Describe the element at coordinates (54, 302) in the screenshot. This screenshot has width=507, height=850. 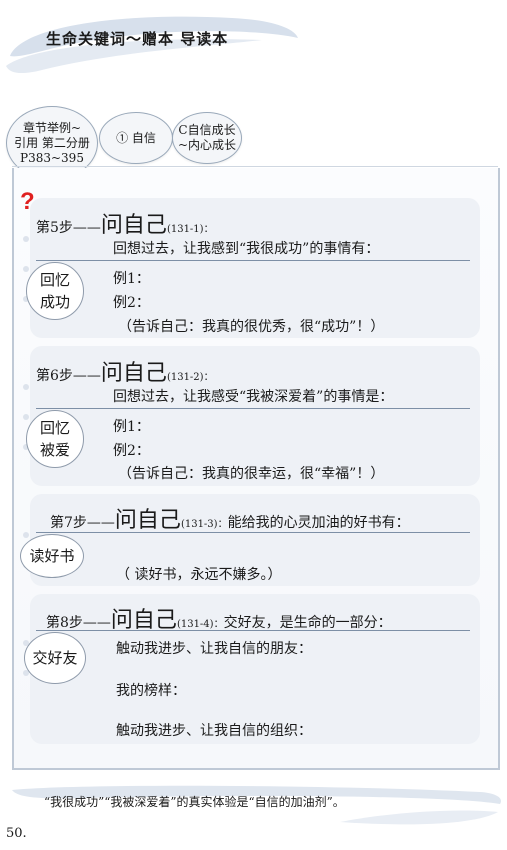
I see `step-5-label-2: 成功` at that location.